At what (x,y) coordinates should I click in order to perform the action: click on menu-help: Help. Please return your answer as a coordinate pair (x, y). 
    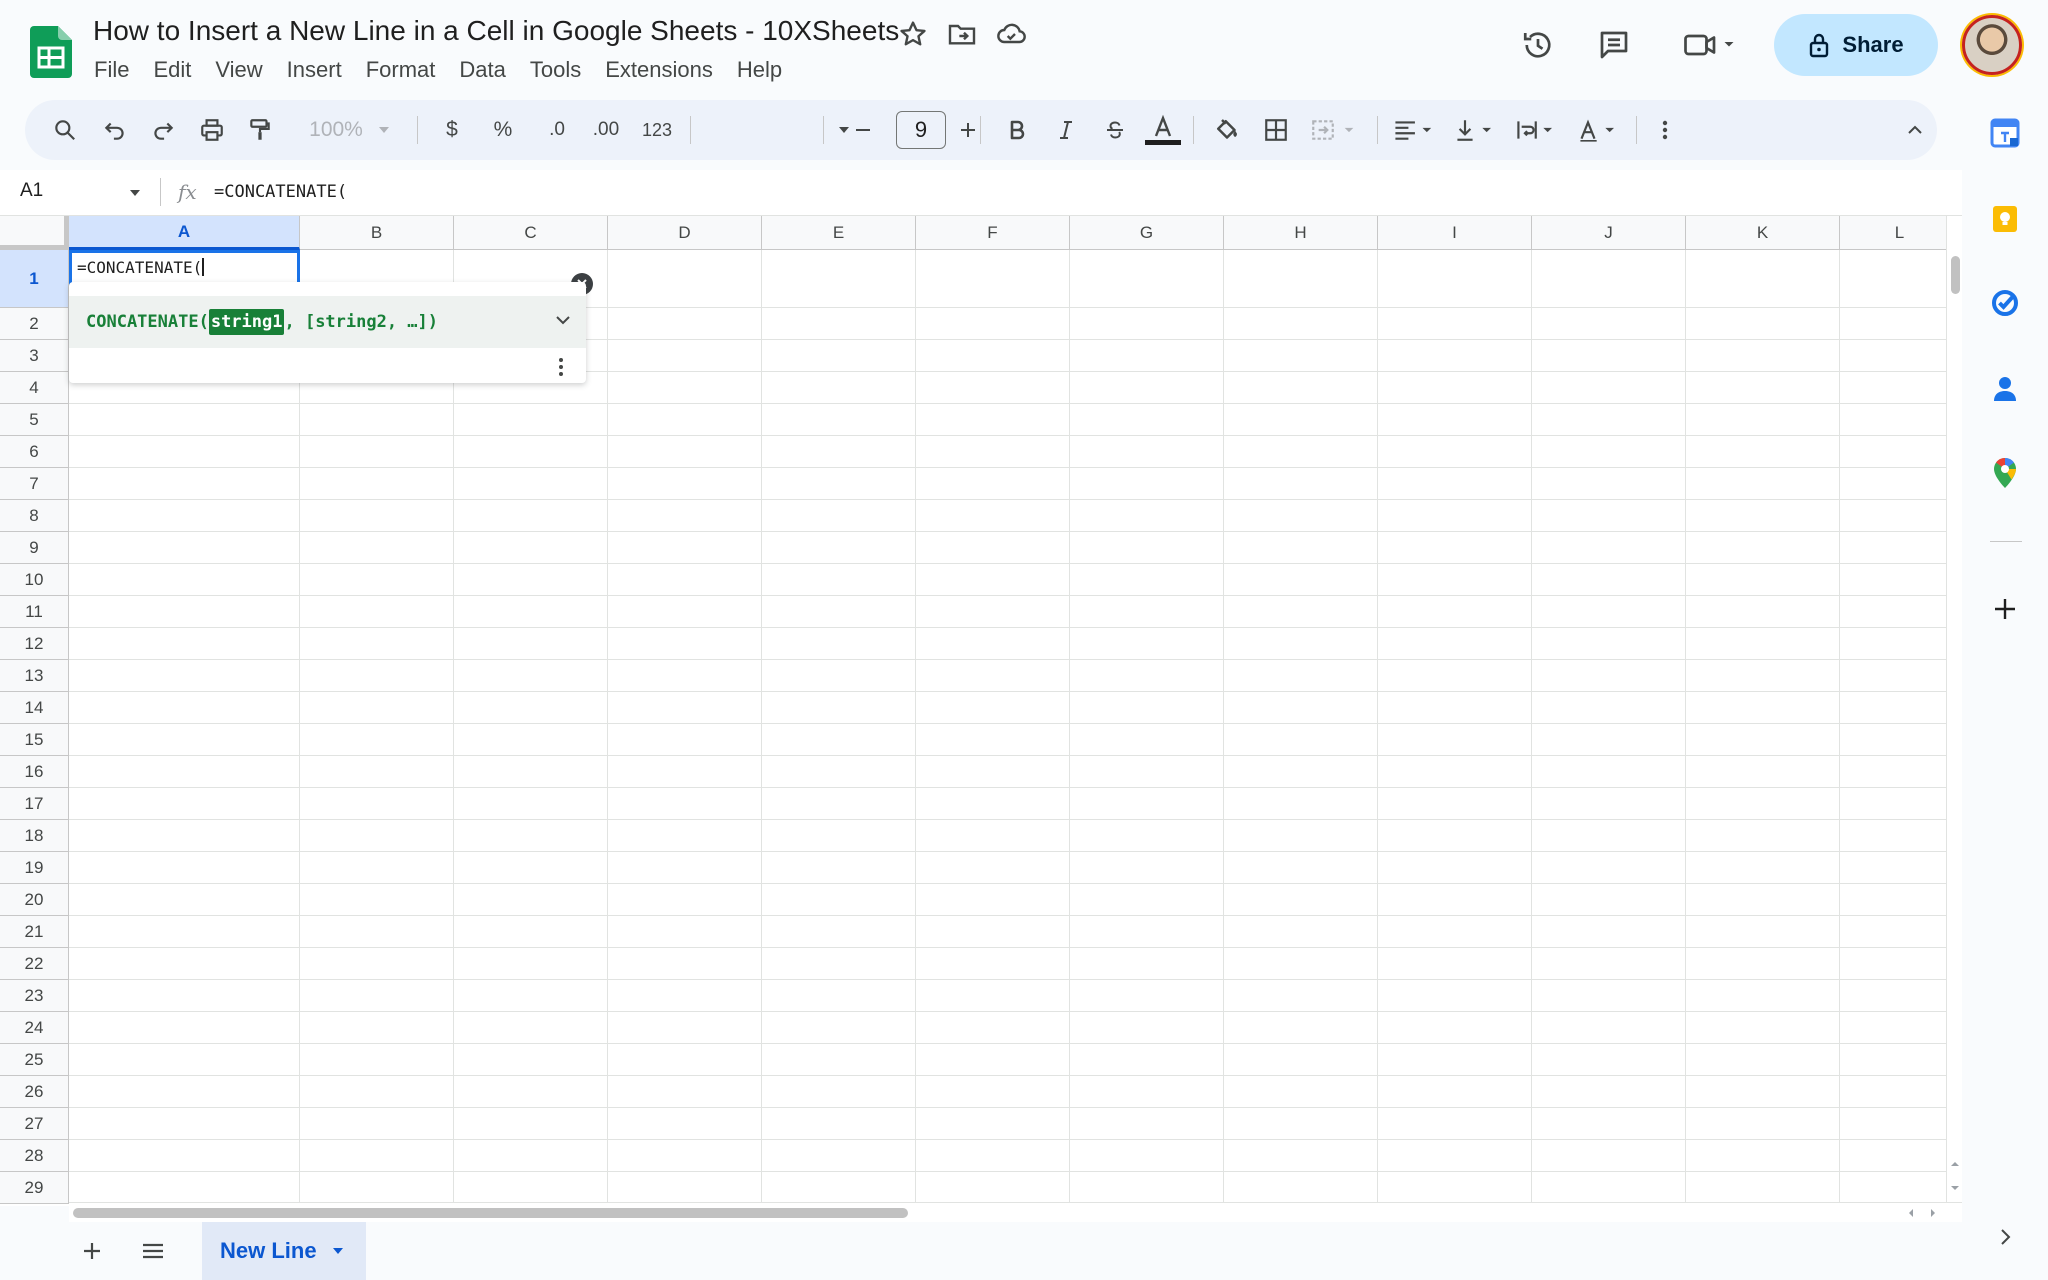
    Looking at the image, I should click on (759, 70).